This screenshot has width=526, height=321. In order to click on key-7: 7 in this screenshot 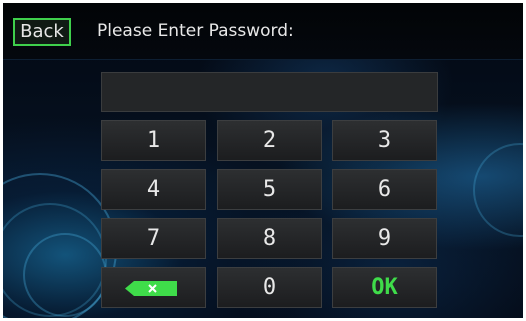, I will do `click(153, 238)`.